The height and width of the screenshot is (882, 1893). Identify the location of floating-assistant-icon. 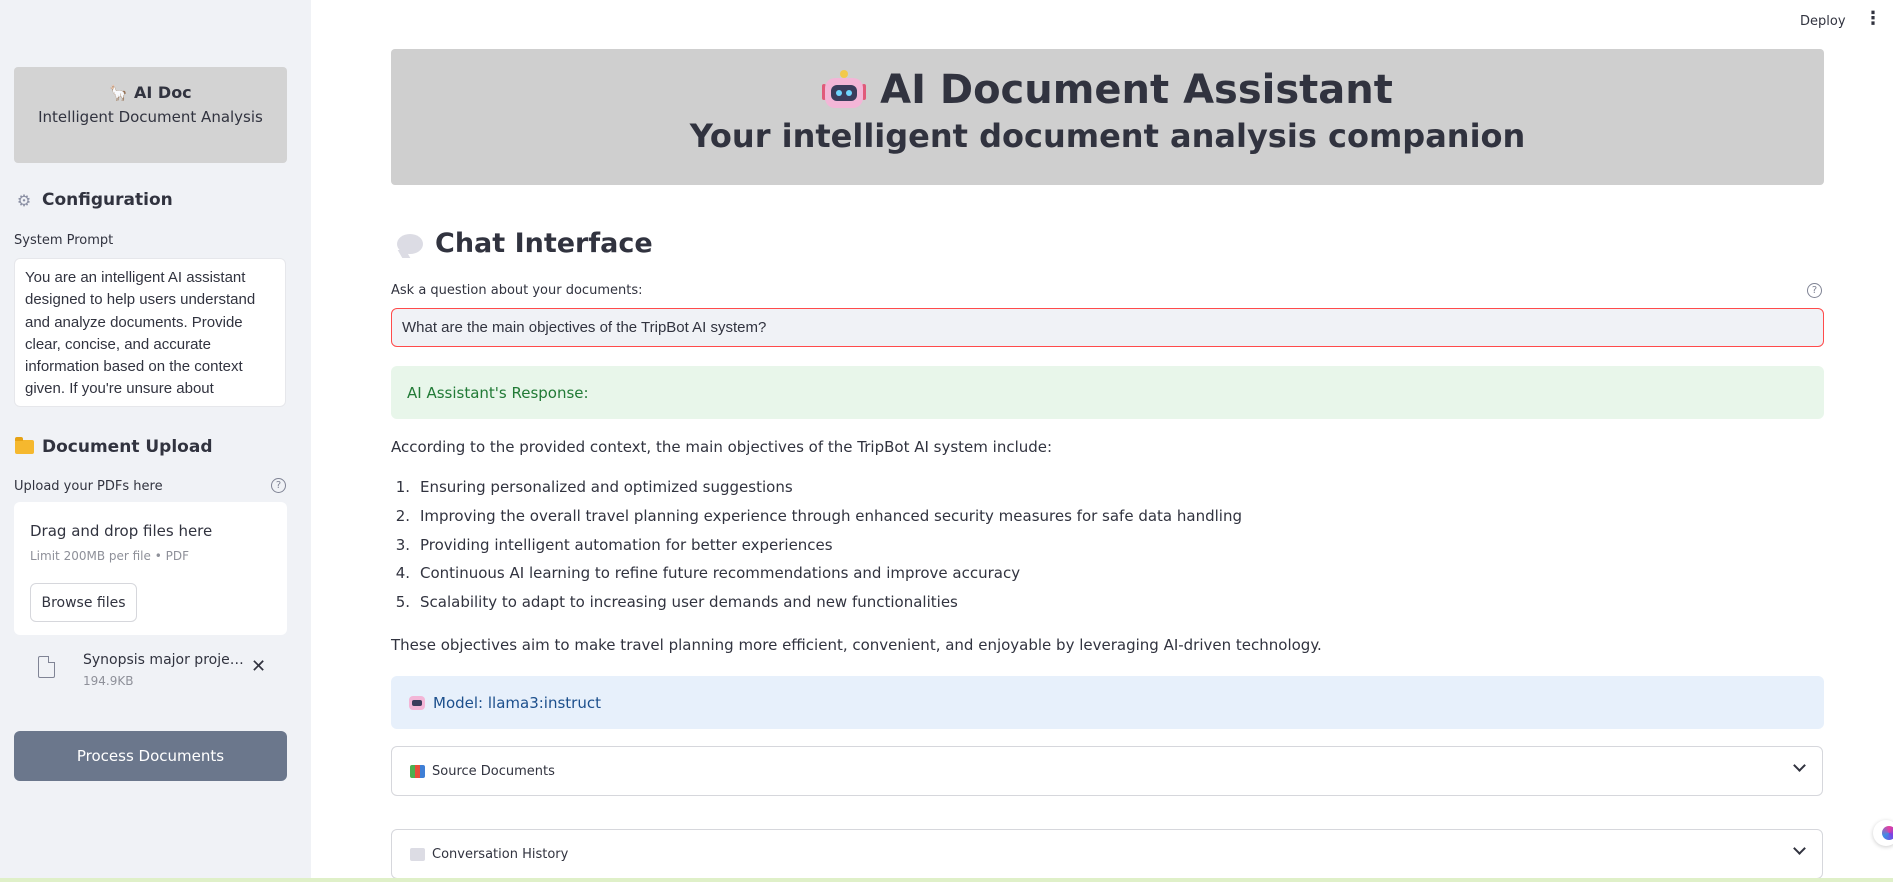
(1883, 833).